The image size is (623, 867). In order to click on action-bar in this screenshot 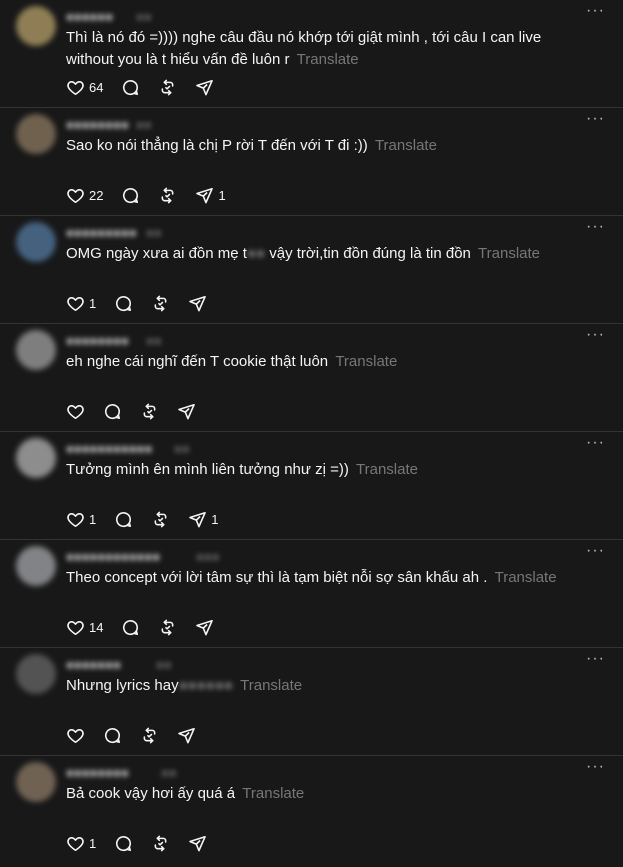, I will do `click(140, 411)`.